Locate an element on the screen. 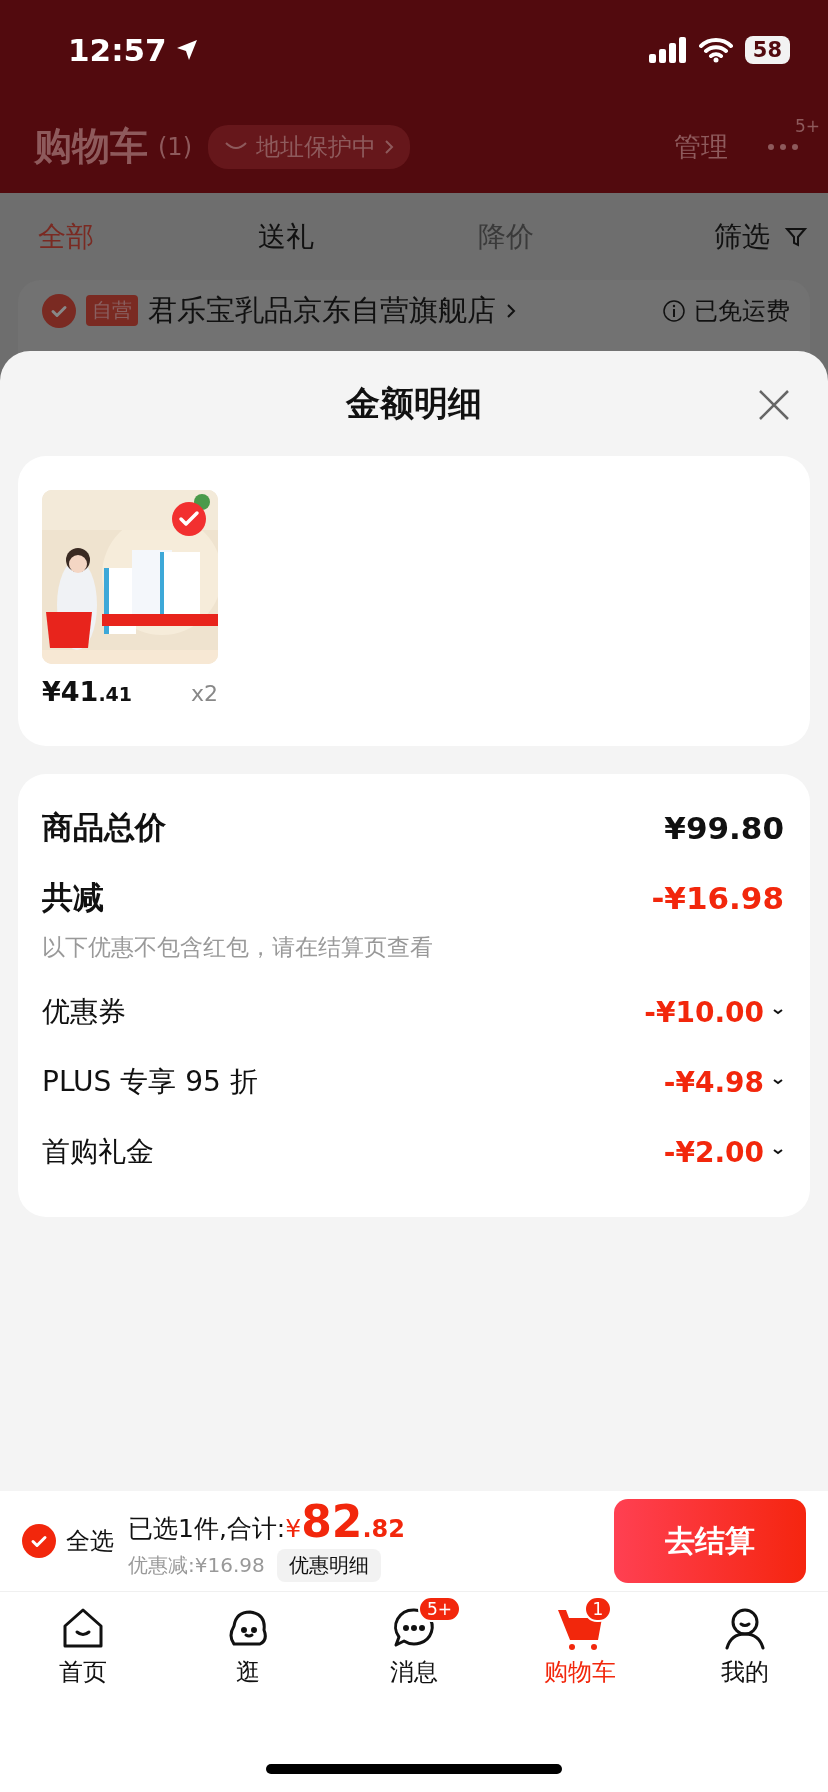  checkout-button: 去结算 is located at coordinates (710, 1541).